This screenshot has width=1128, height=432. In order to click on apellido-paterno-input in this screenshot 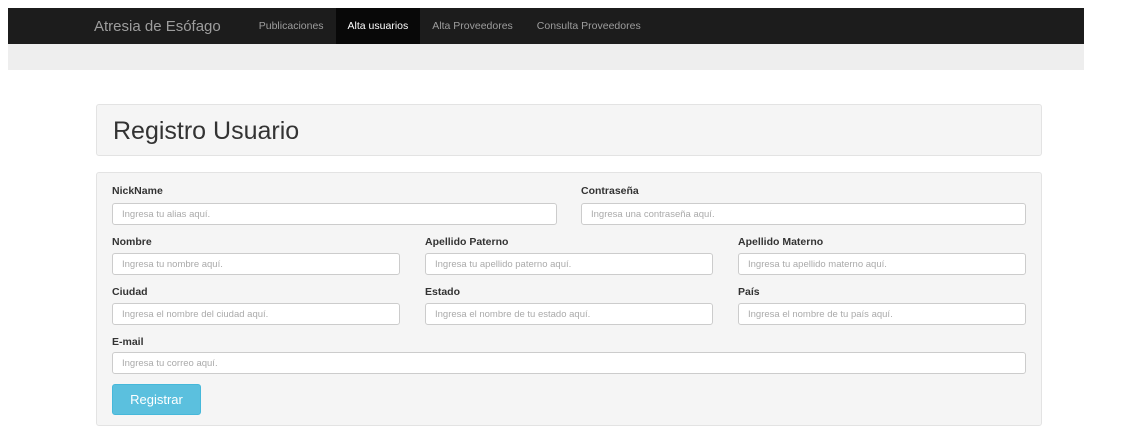, I will do `click(569, 264)`.